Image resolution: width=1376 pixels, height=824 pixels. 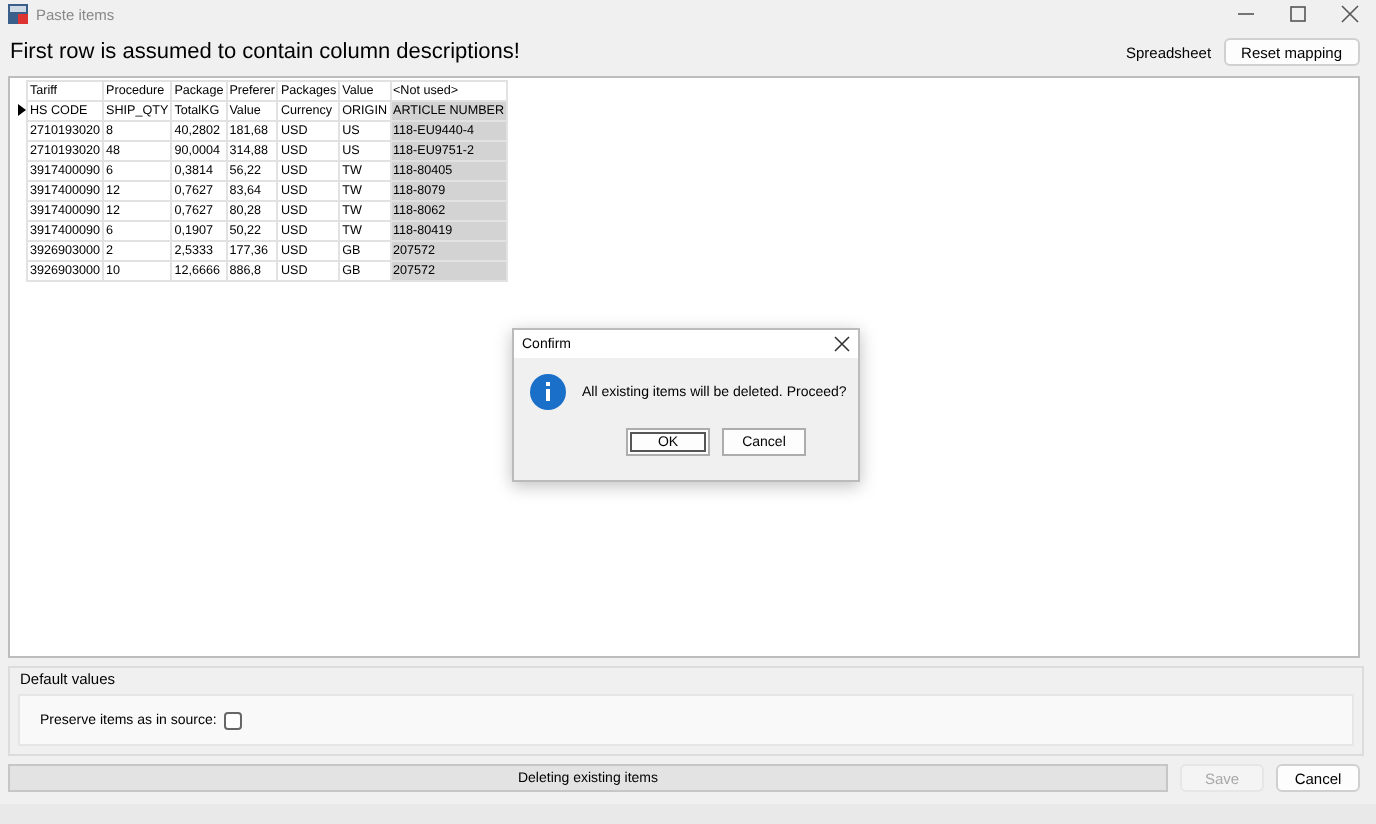 What do you see at coordinates (18, 14) in the screenshot?
I see `app-icon` at bounding box center [18, 14].